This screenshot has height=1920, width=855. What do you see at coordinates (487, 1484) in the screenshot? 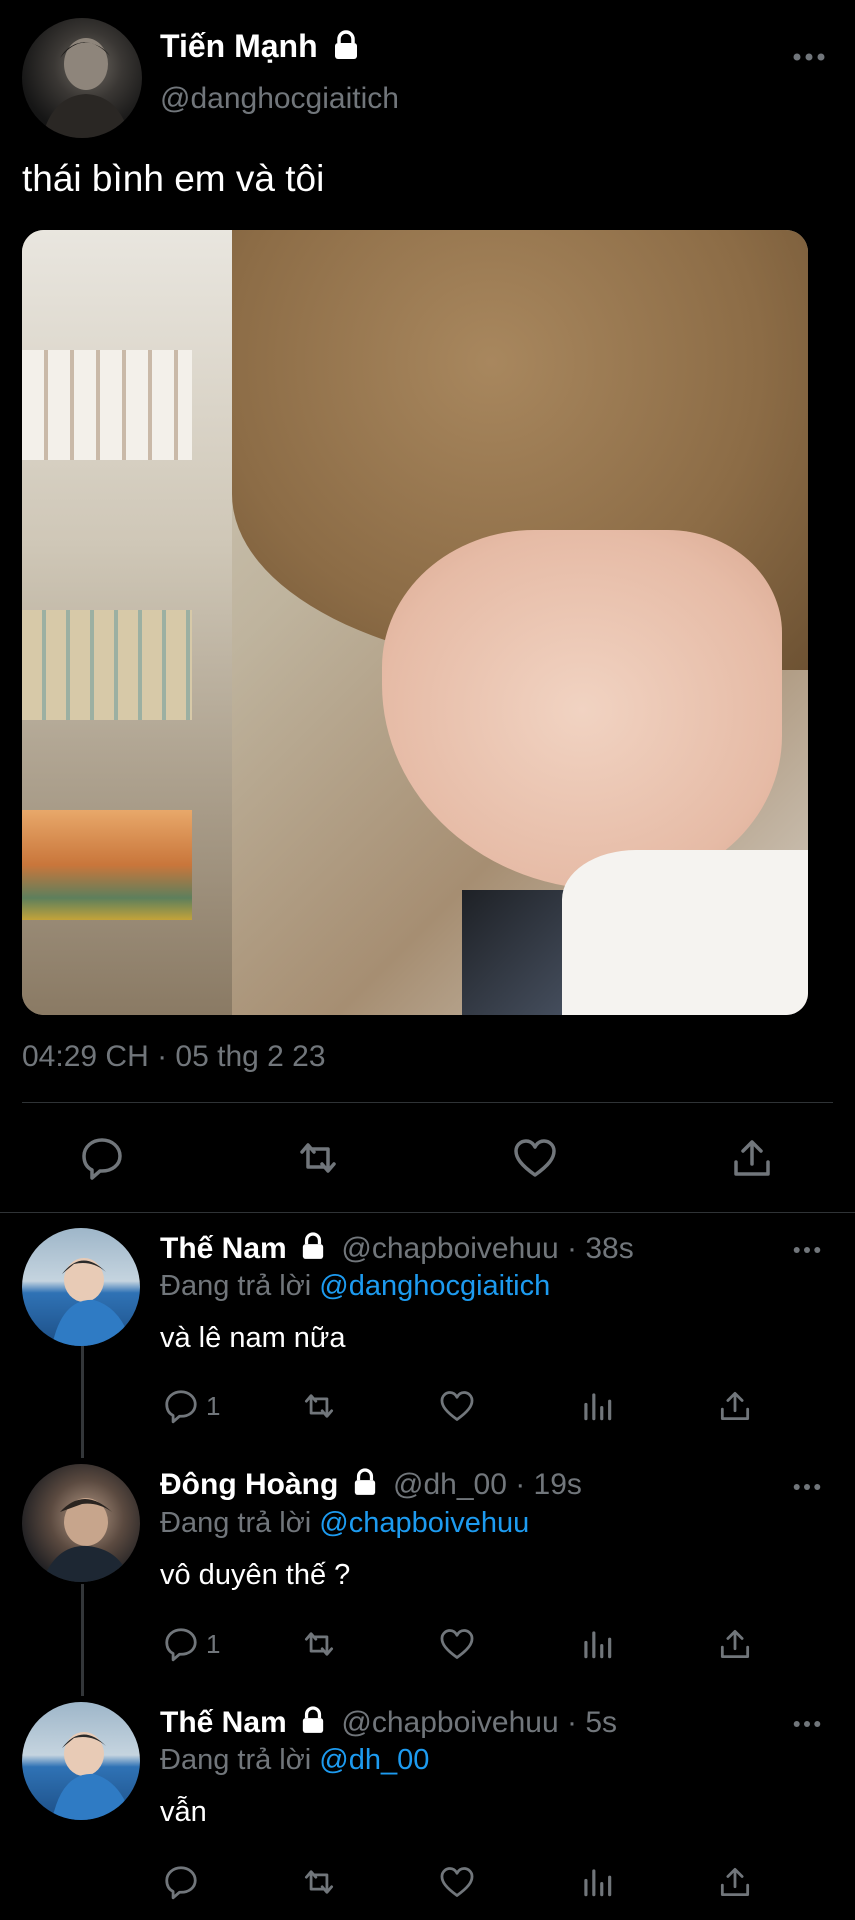
I see `reply-handle-time: @dh_00 · 19s` at bounding box center [487, 1484].